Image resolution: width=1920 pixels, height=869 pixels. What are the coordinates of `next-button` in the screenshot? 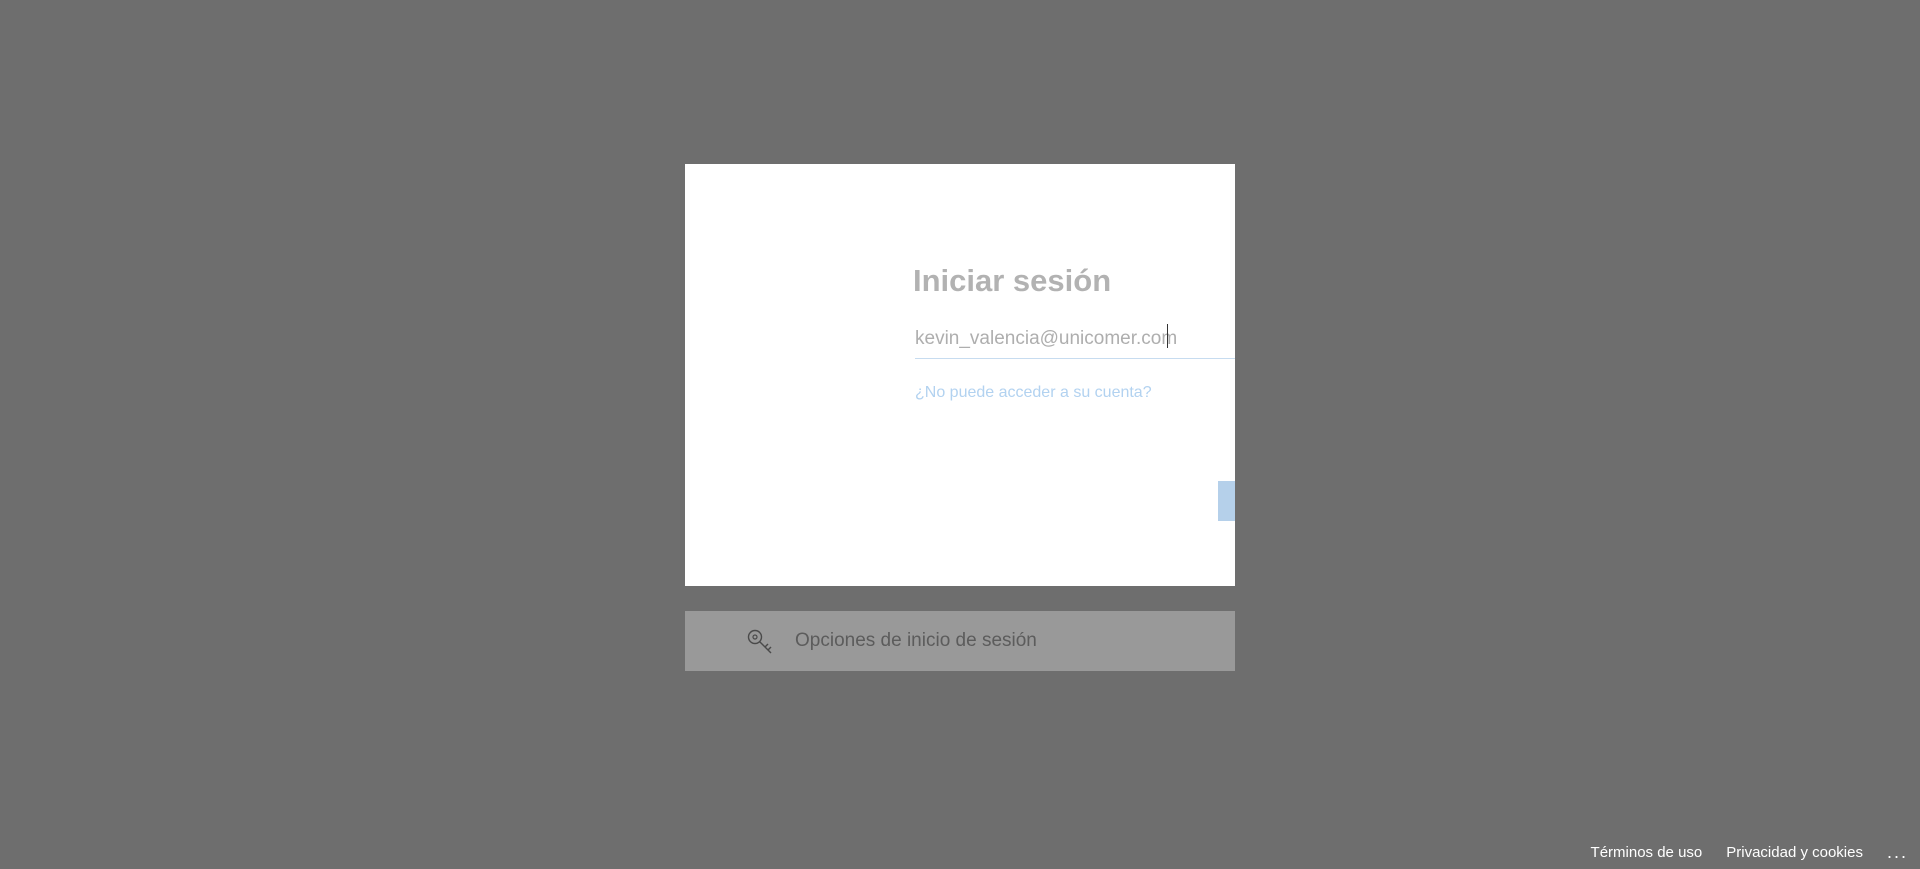 It's located at (1226, 501).